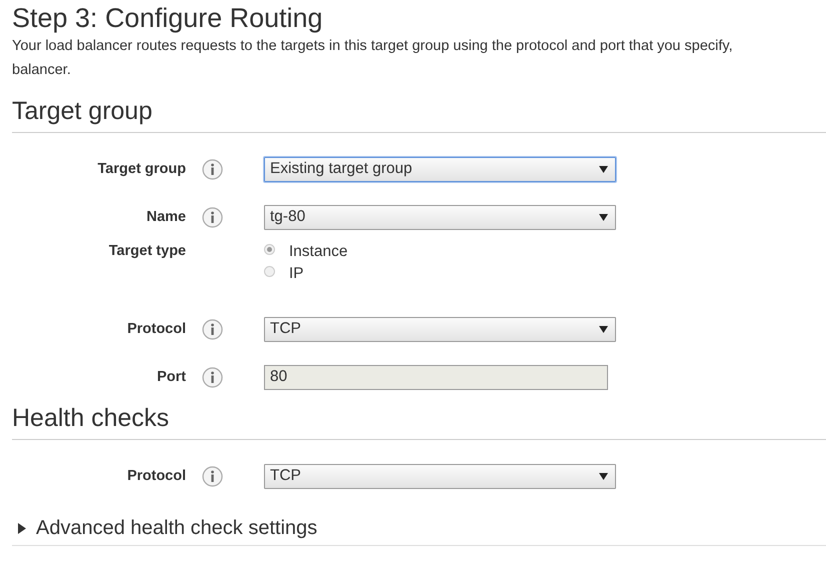 Image resolution: width=826 pixels, height=576 pixels. Describe the element at coordinates (166, 217) in the screenshot. I see `field-label: Name` at that location.